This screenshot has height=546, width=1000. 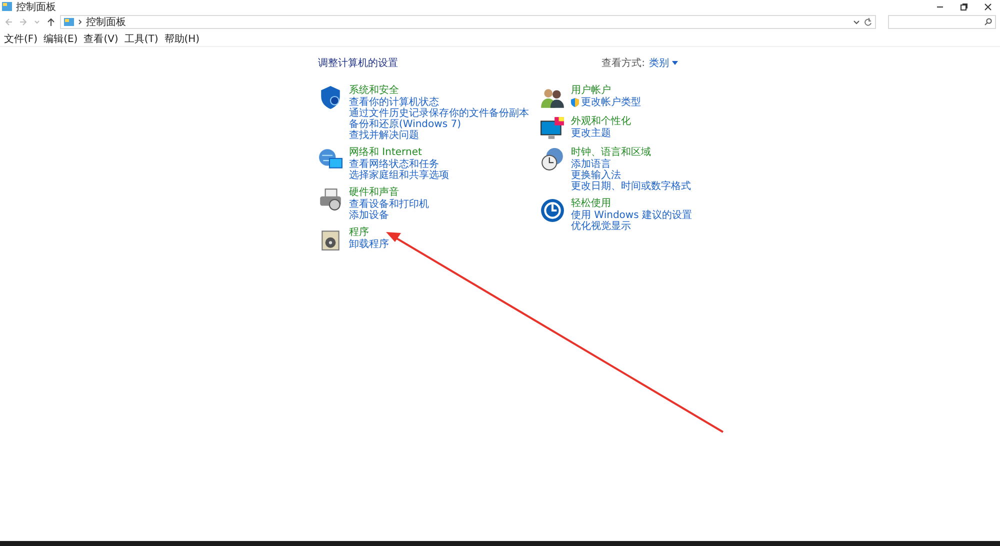 What do you see at coordinates (141, 39) in the screenshot?
I see `menu-item: 工具(T)` at bounding box center [141, 39].